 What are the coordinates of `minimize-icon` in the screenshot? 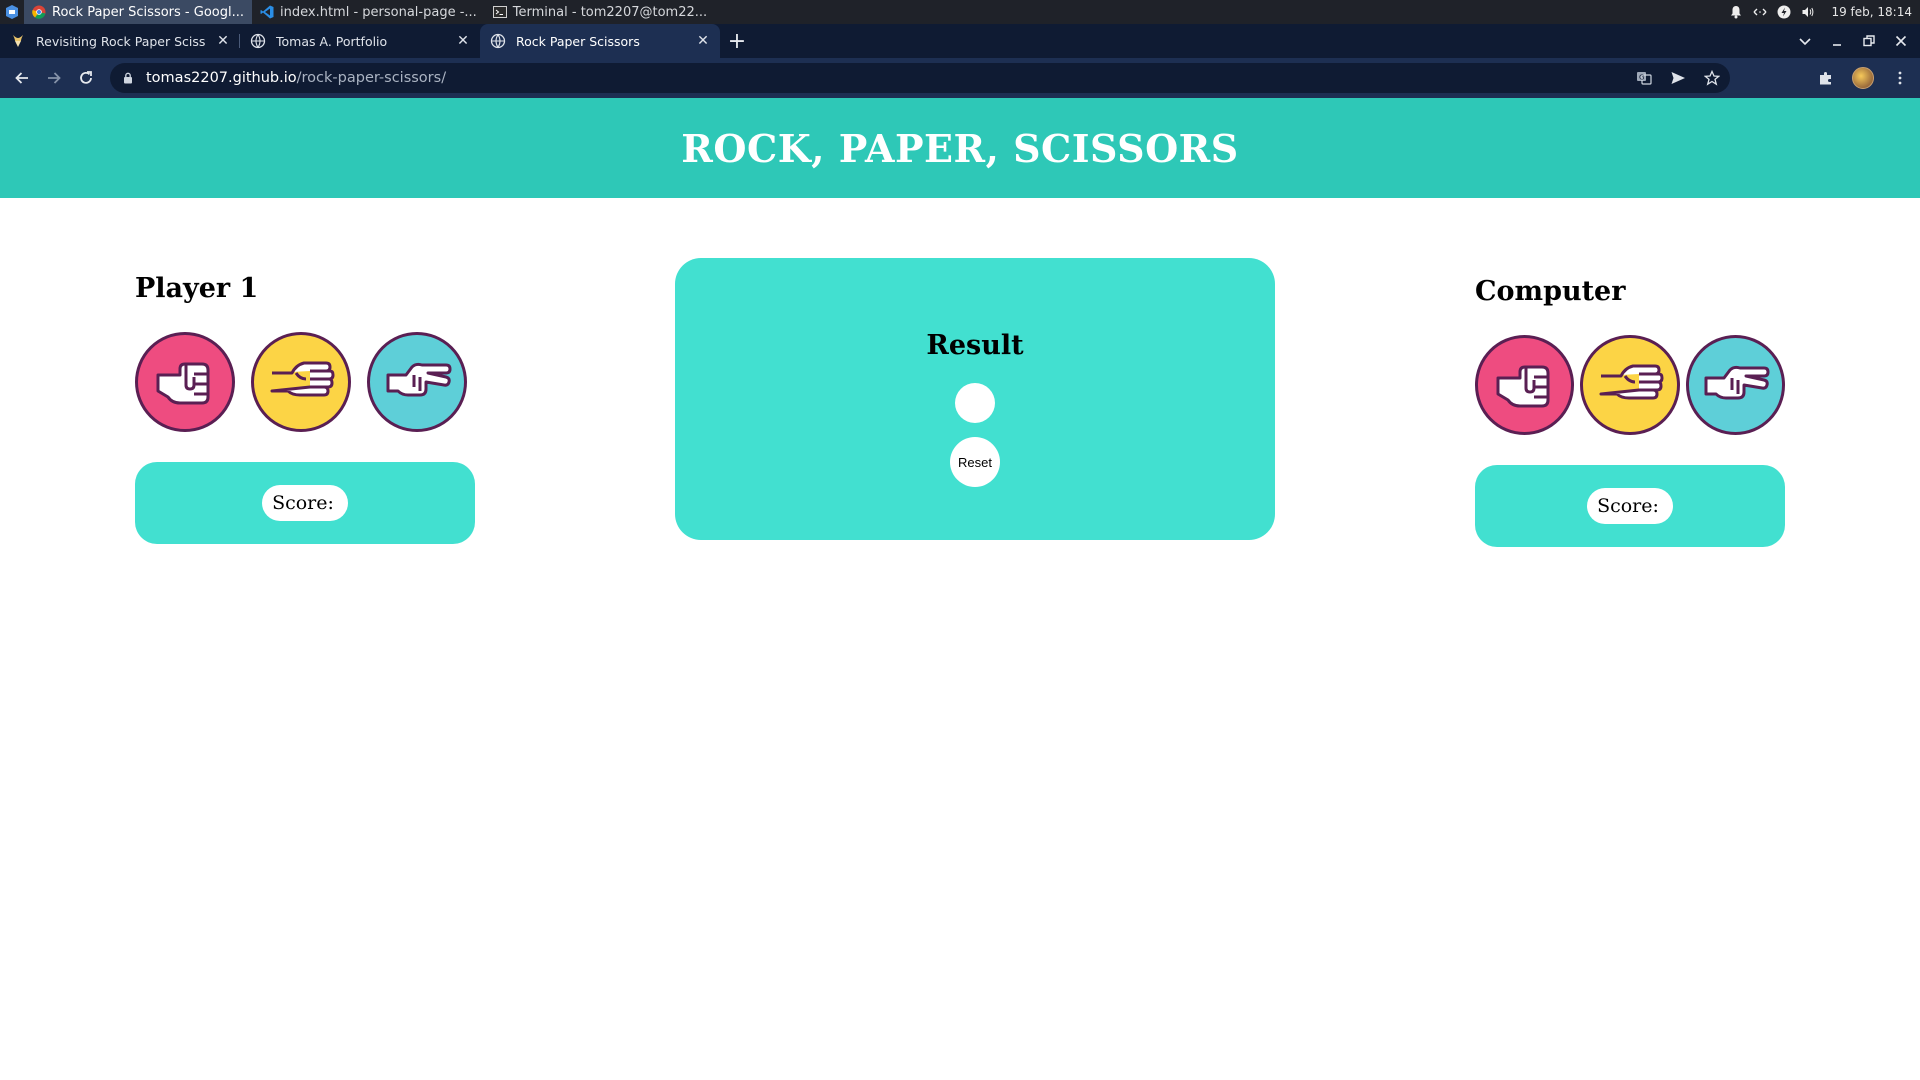 It's located at (1837, 41).